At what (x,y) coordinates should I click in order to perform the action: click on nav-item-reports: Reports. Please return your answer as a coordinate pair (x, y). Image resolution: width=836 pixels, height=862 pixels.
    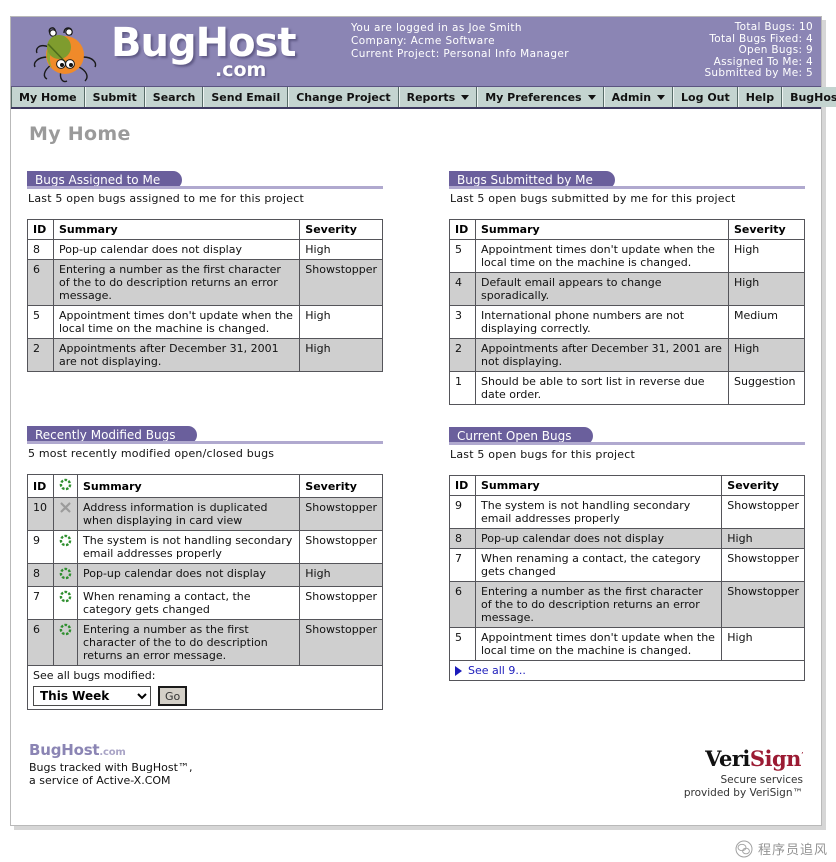
    Looking at the image, I should click on (438, 97).